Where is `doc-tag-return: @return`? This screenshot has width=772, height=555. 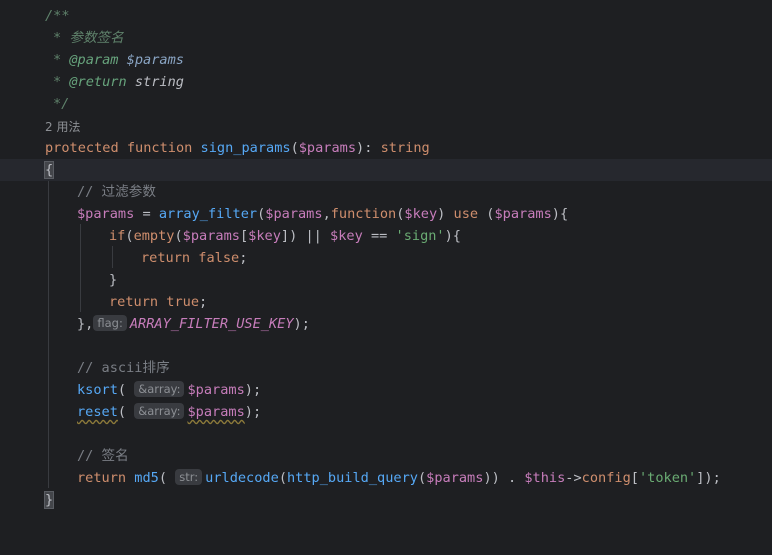
doc-tag-return: @return is located at coordinates (98, 82).